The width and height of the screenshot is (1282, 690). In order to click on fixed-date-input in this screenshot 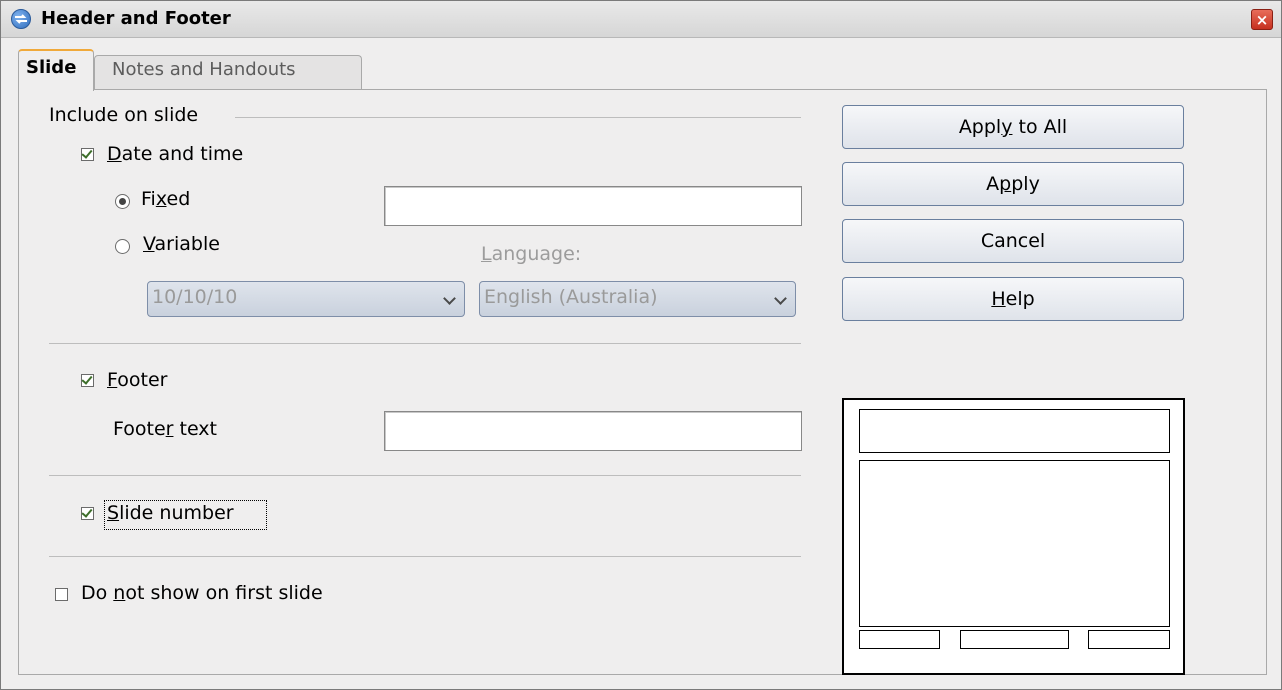, I will do `click(593, 206)`.